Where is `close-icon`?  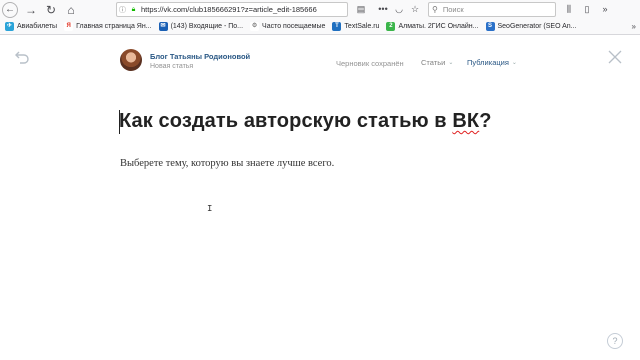
close-icon is located at coordinates (615, 57).